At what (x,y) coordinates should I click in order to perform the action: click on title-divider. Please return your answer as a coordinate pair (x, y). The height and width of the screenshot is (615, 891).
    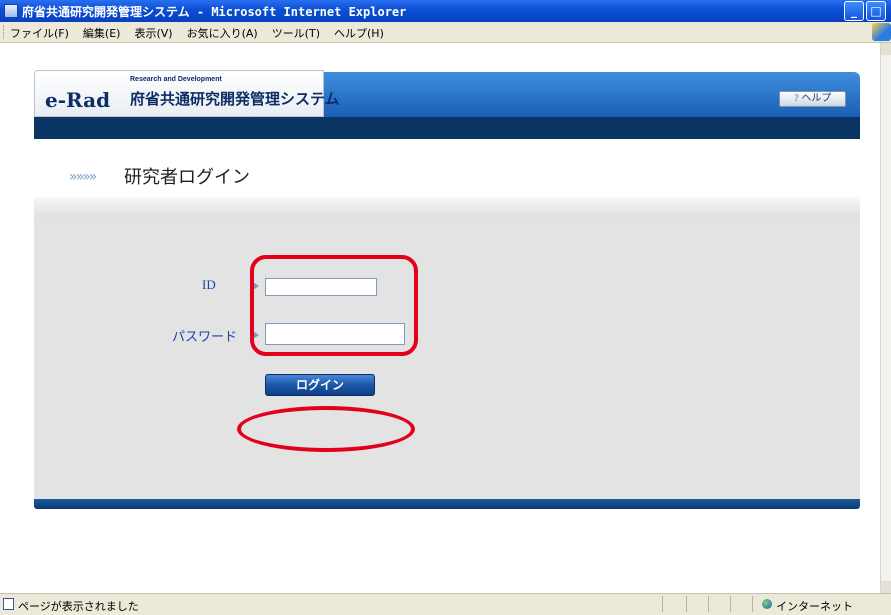
    Looking at the image, I should click on (447, 207).